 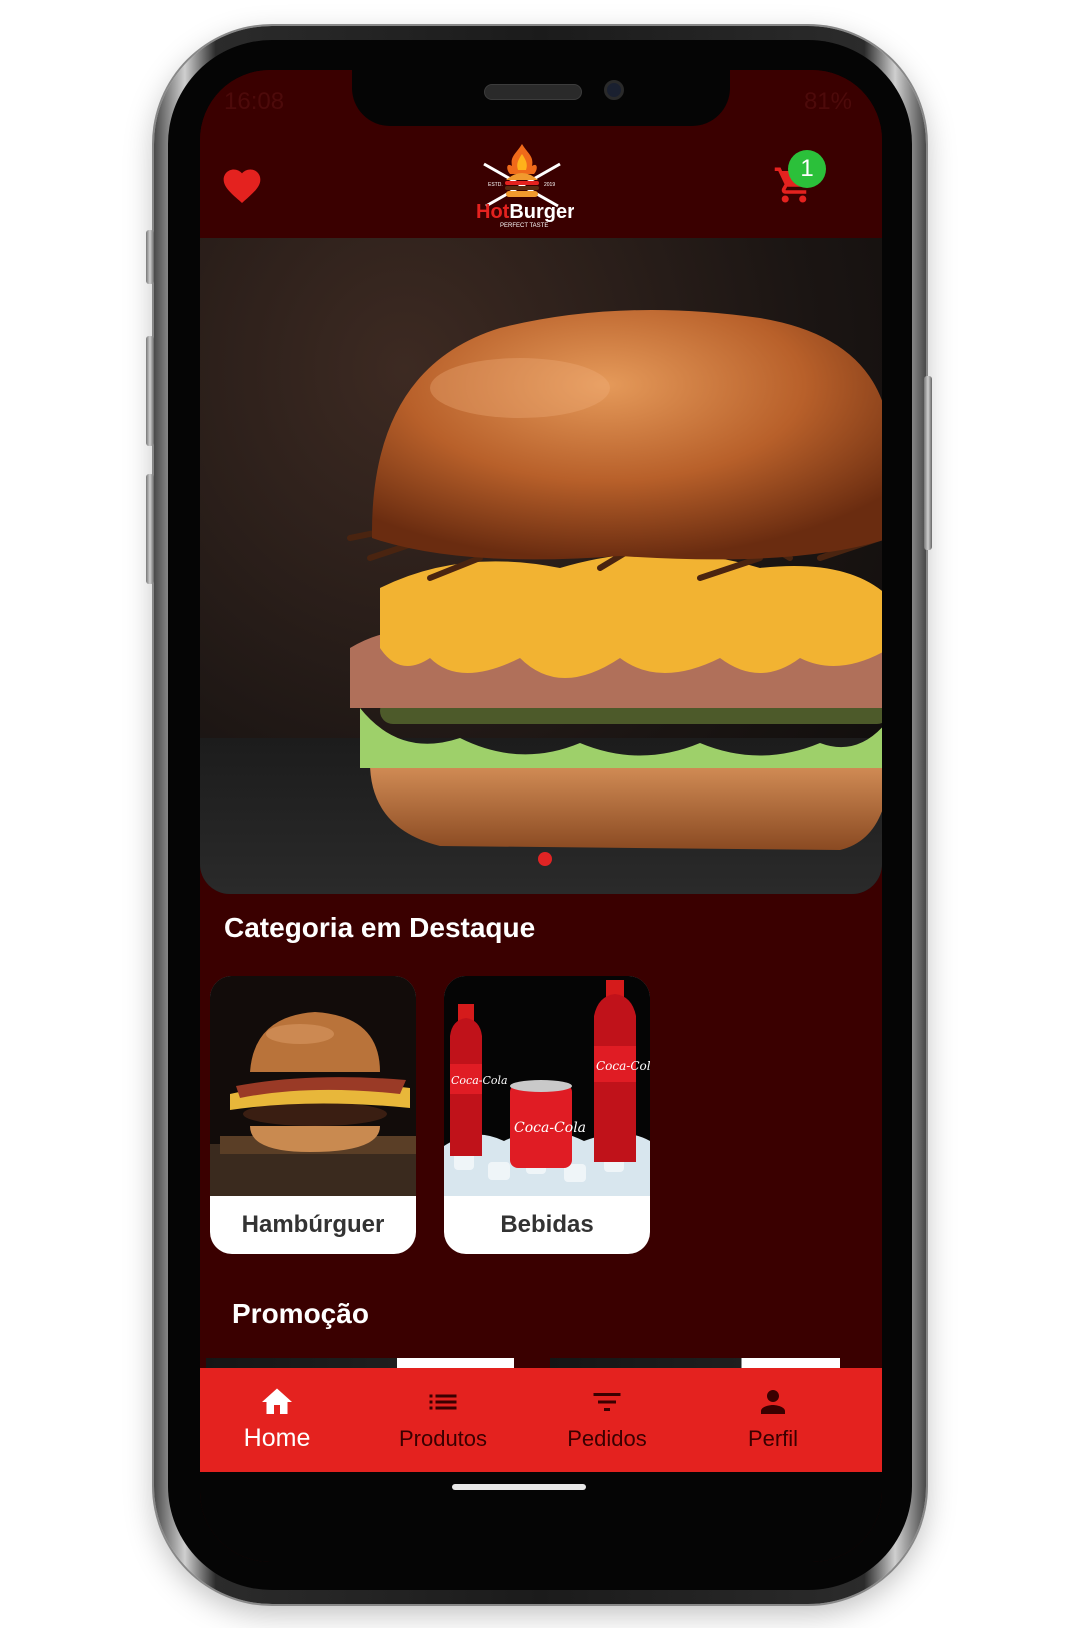 I want to click on category-label: Bebidas, so click(x=547, y=1224).